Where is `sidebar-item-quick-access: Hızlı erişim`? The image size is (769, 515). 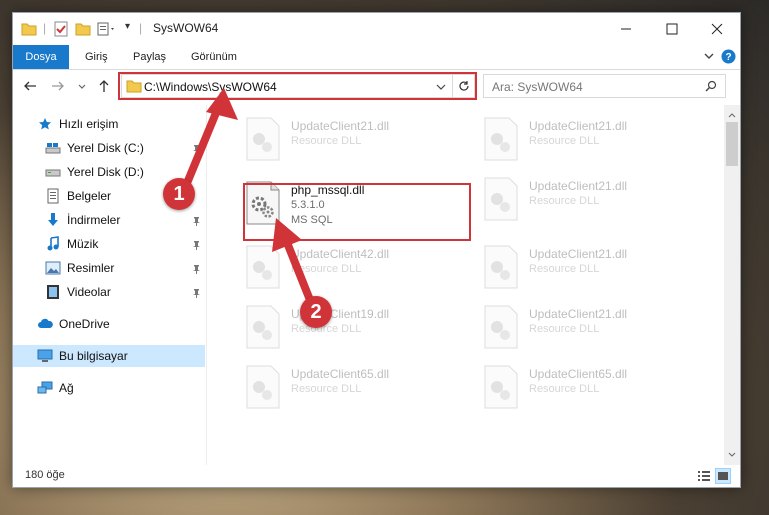
sidebar-item-quick-access: Hızlı erişim is located at coordinates (121, 124).